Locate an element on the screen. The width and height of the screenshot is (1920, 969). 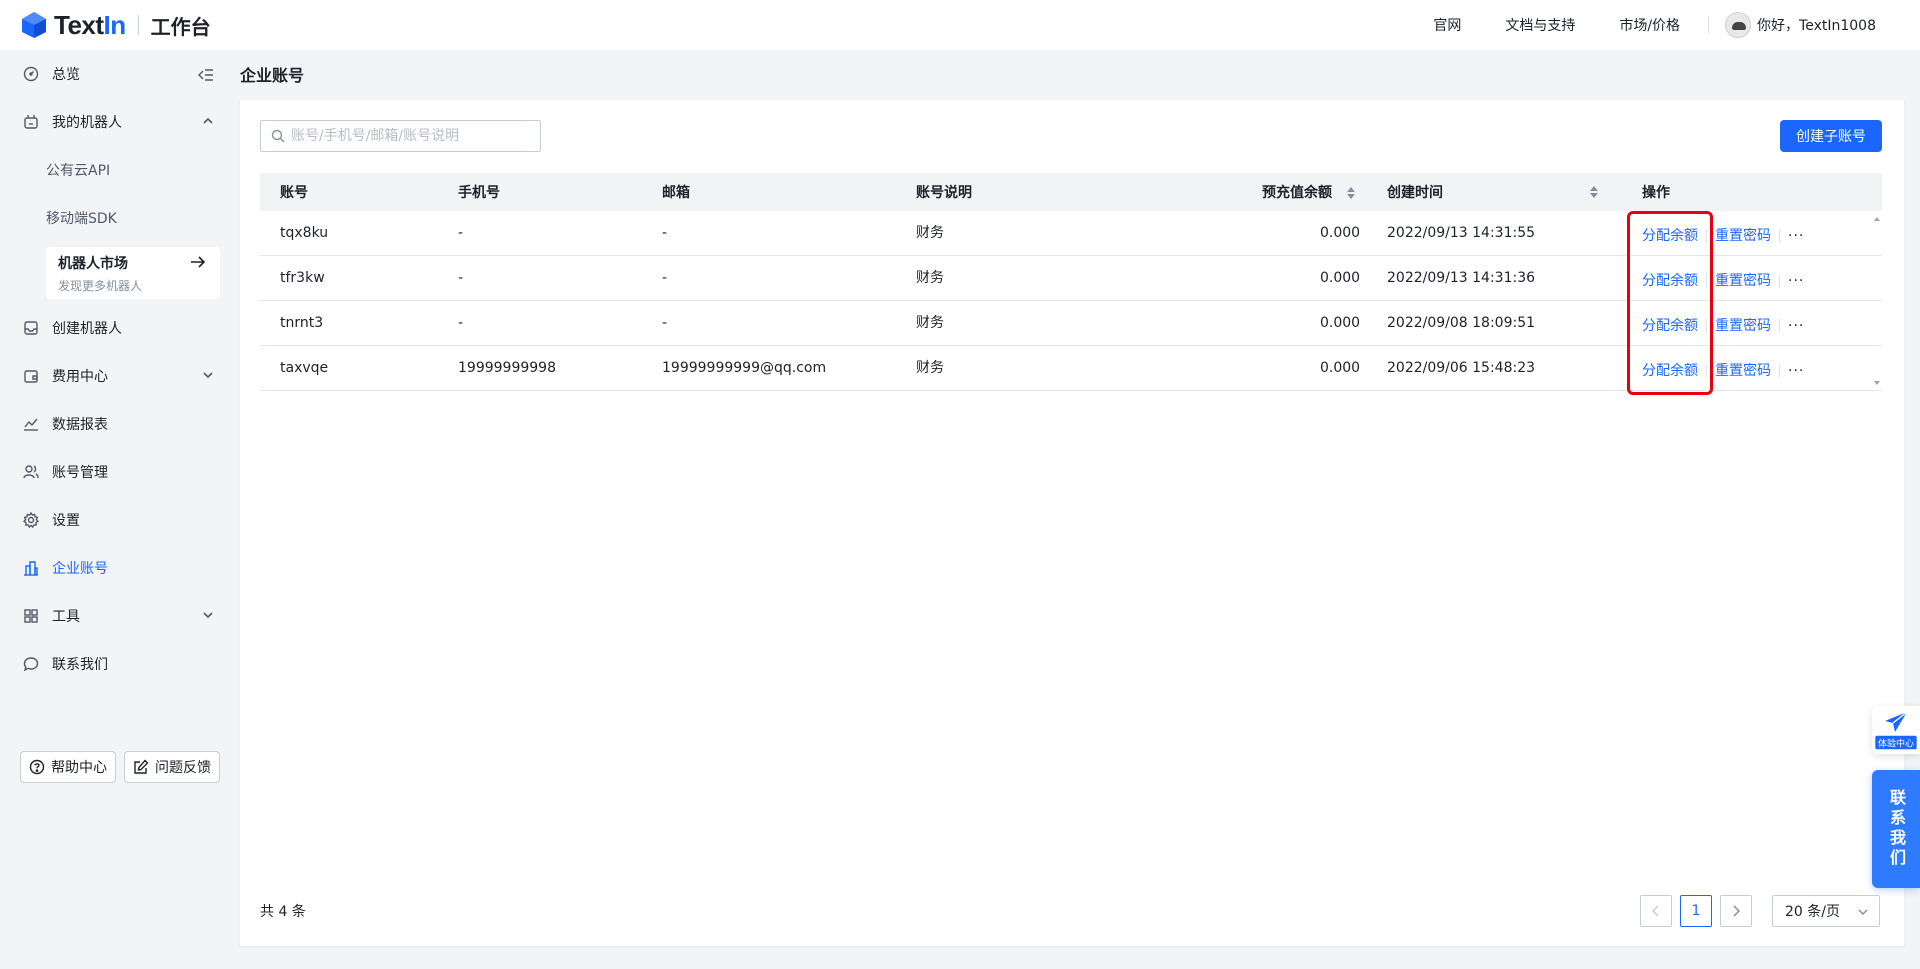
scroll-down-icon is located at coordinates (1877, 382).